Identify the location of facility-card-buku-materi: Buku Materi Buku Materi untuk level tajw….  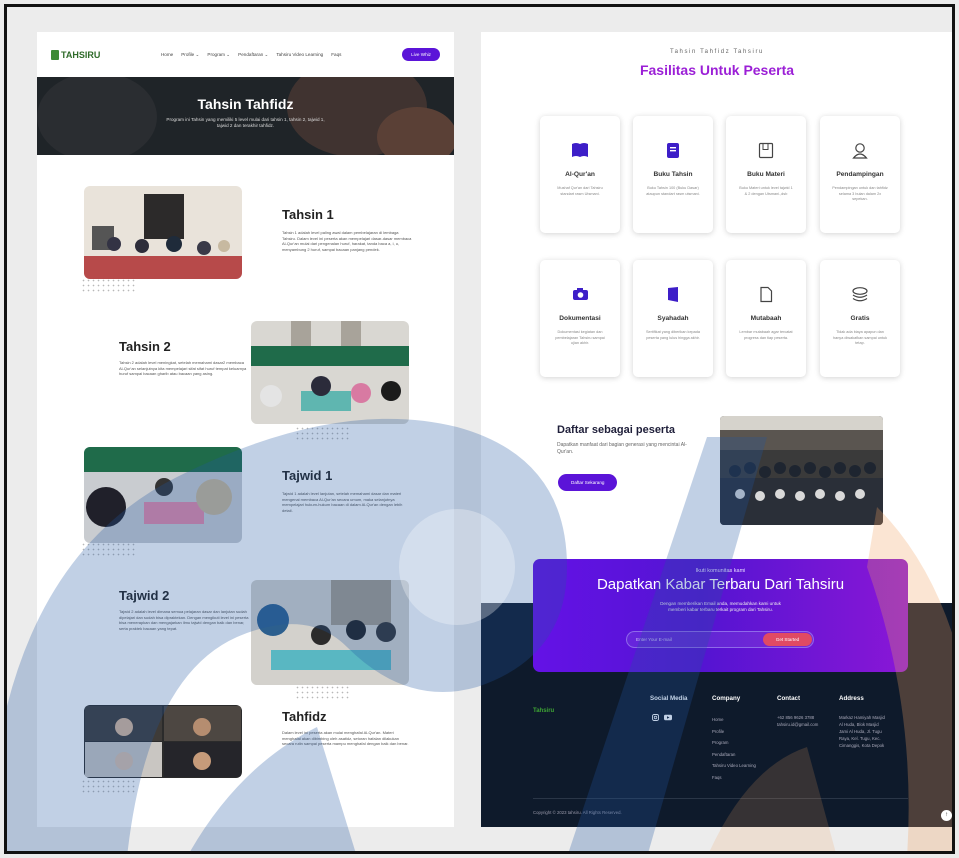
(766, 174).